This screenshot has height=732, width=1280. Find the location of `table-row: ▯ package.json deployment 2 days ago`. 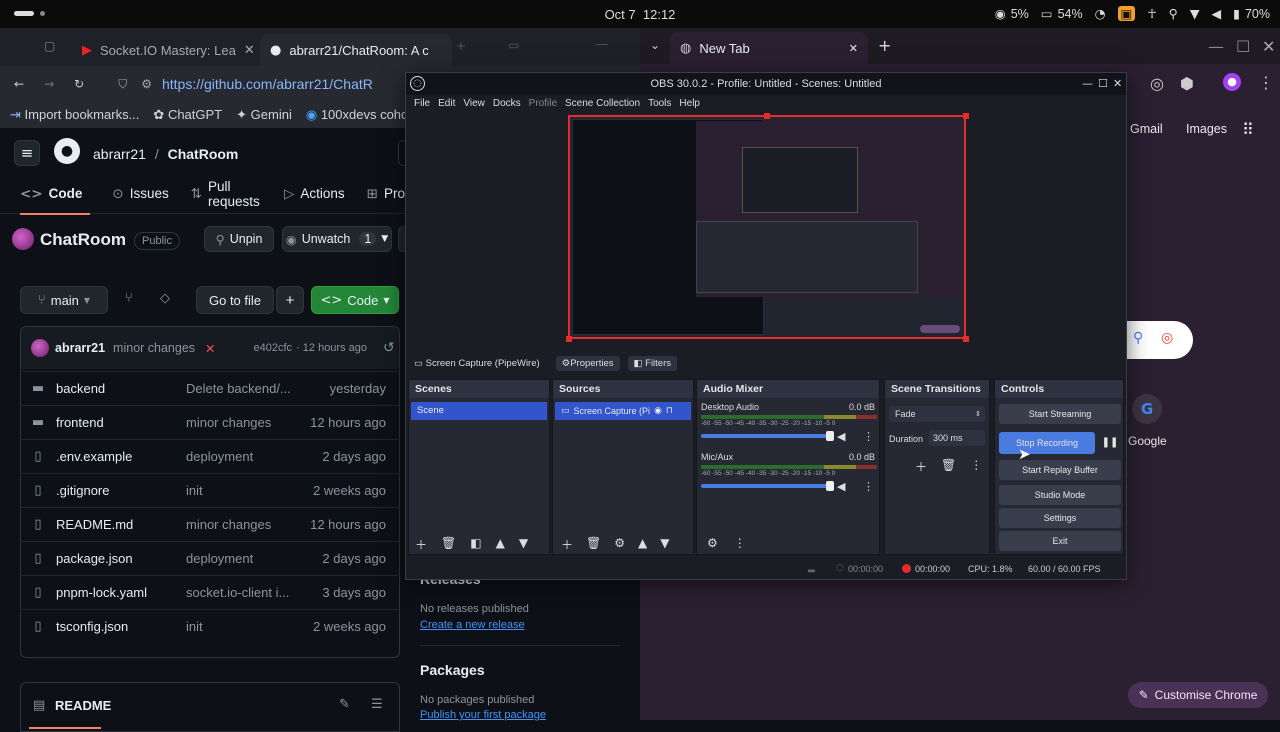

table-row: ▯ package.json deployment 2 days ago is located at coordinates (210, 558).